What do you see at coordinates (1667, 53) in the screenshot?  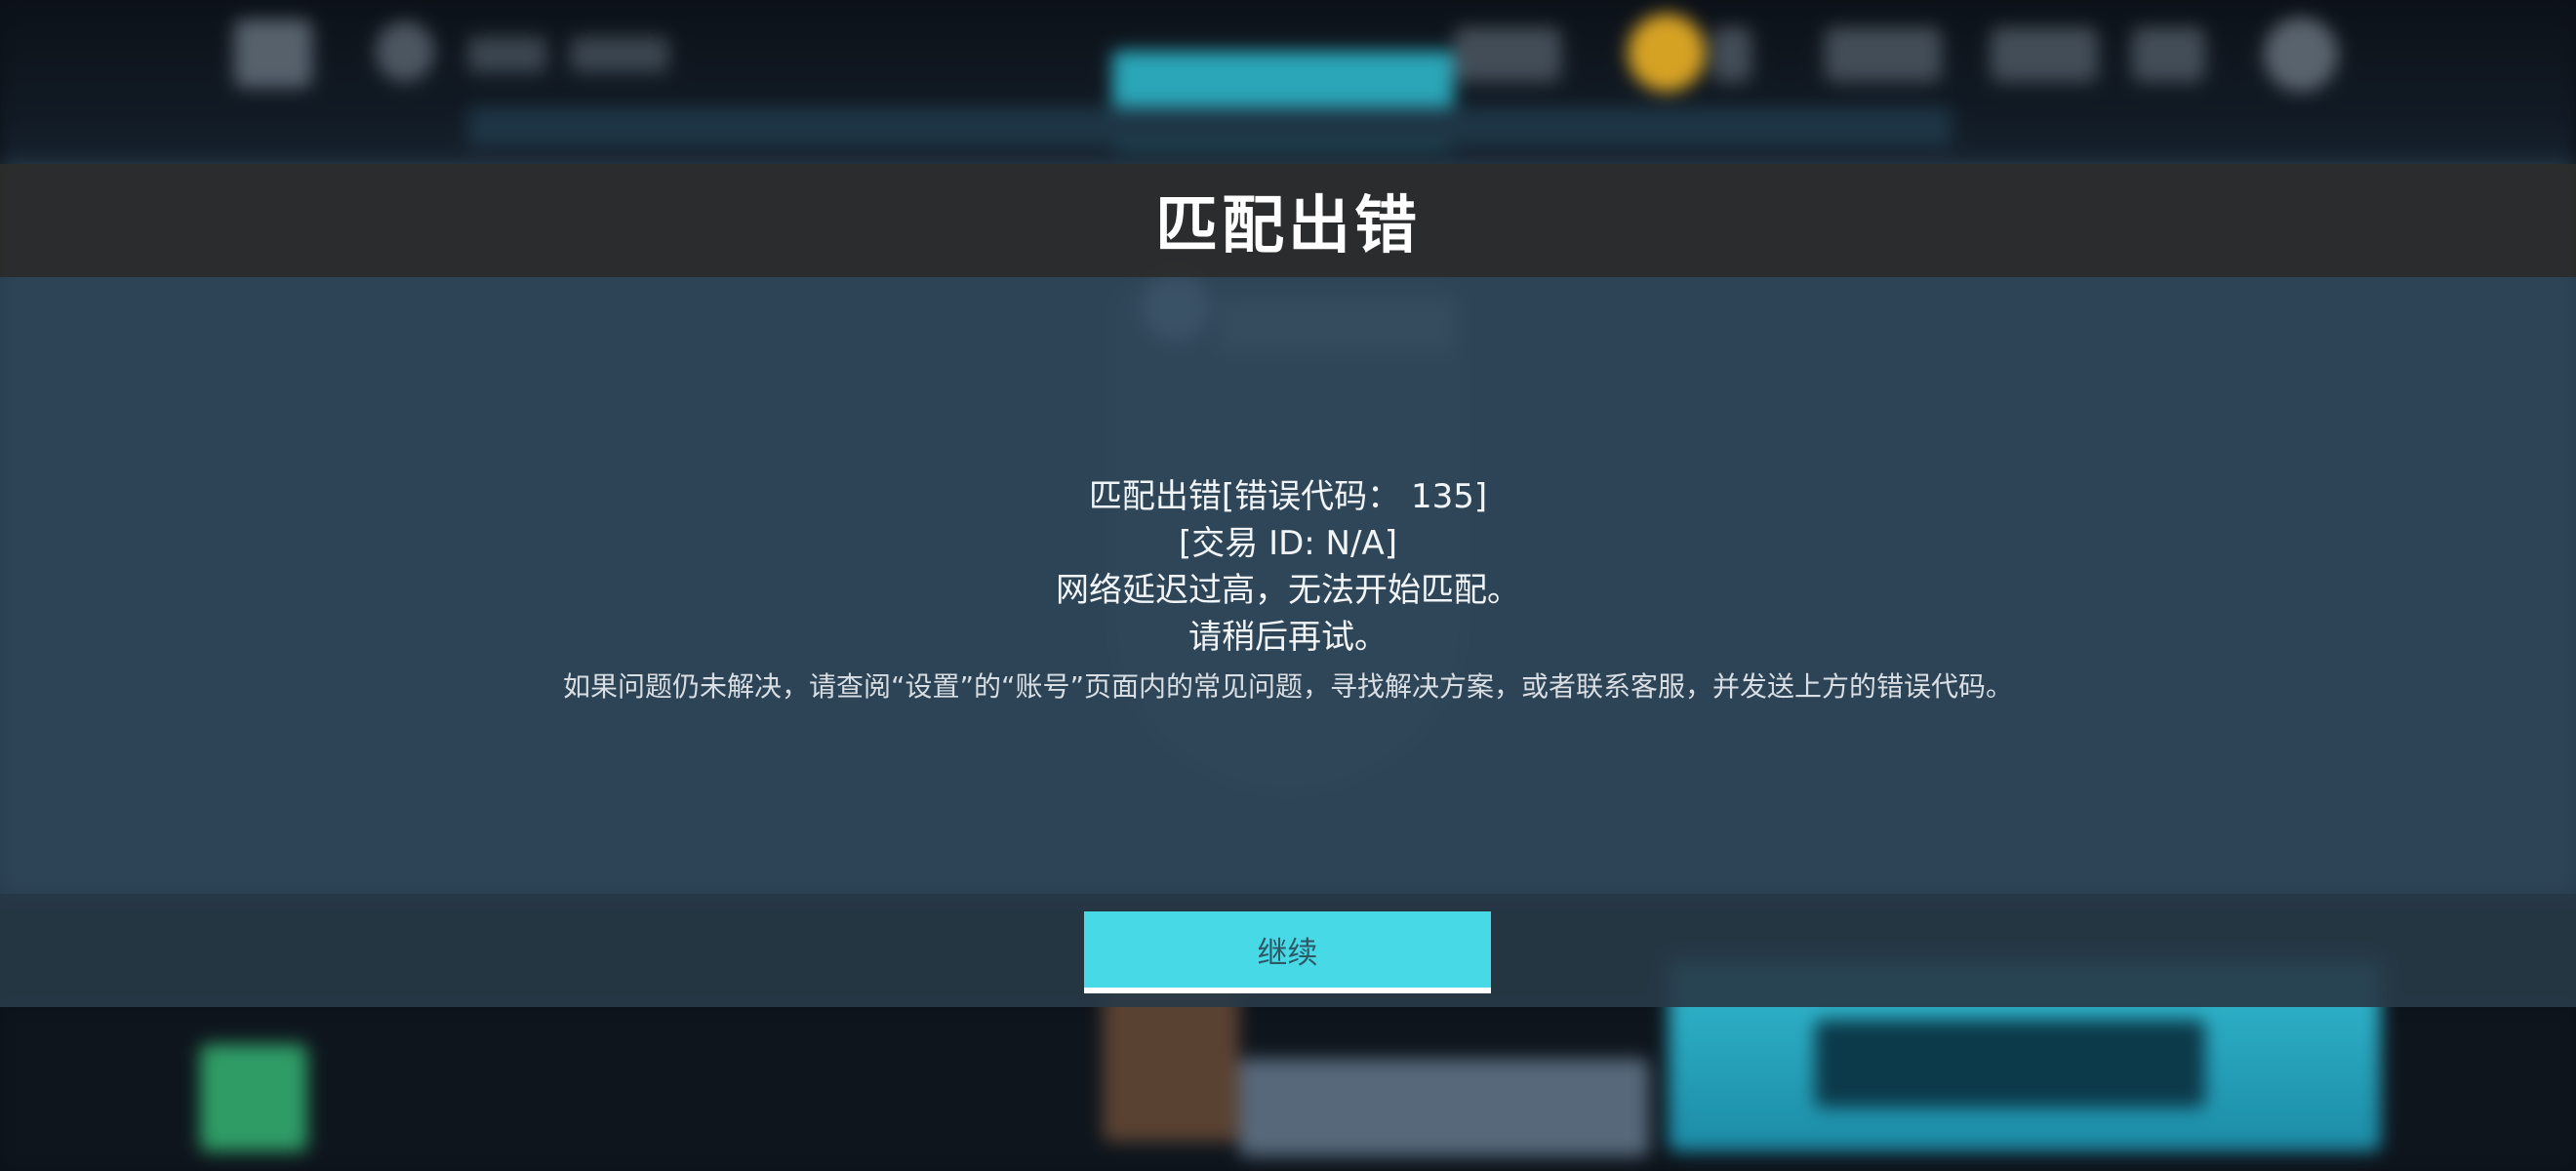 I see `gold-coin-icon` at bounding box center [1667, 53].